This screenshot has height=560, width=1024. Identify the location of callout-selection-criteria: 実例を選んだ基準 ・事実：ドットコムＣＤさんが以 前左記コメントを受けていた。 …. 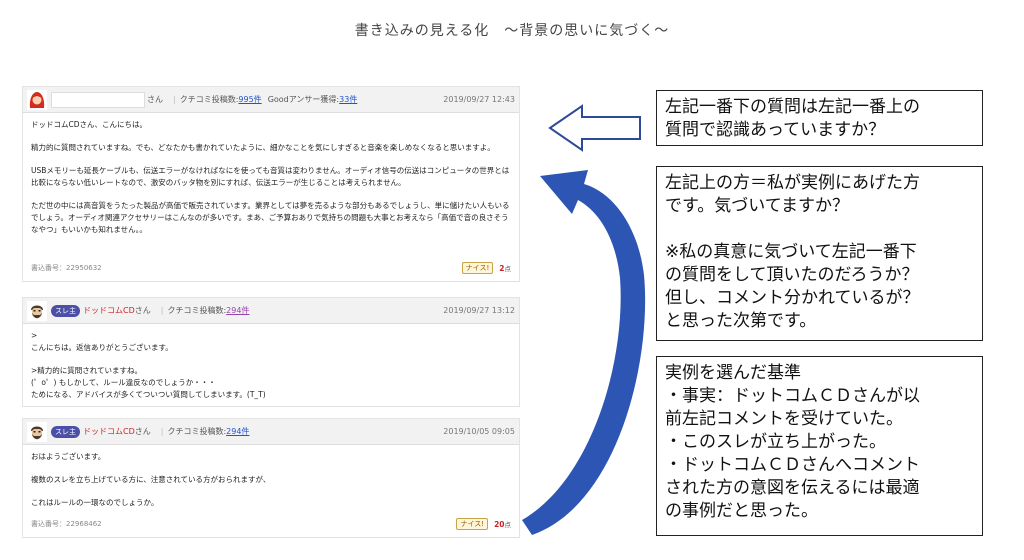
(819, 446).